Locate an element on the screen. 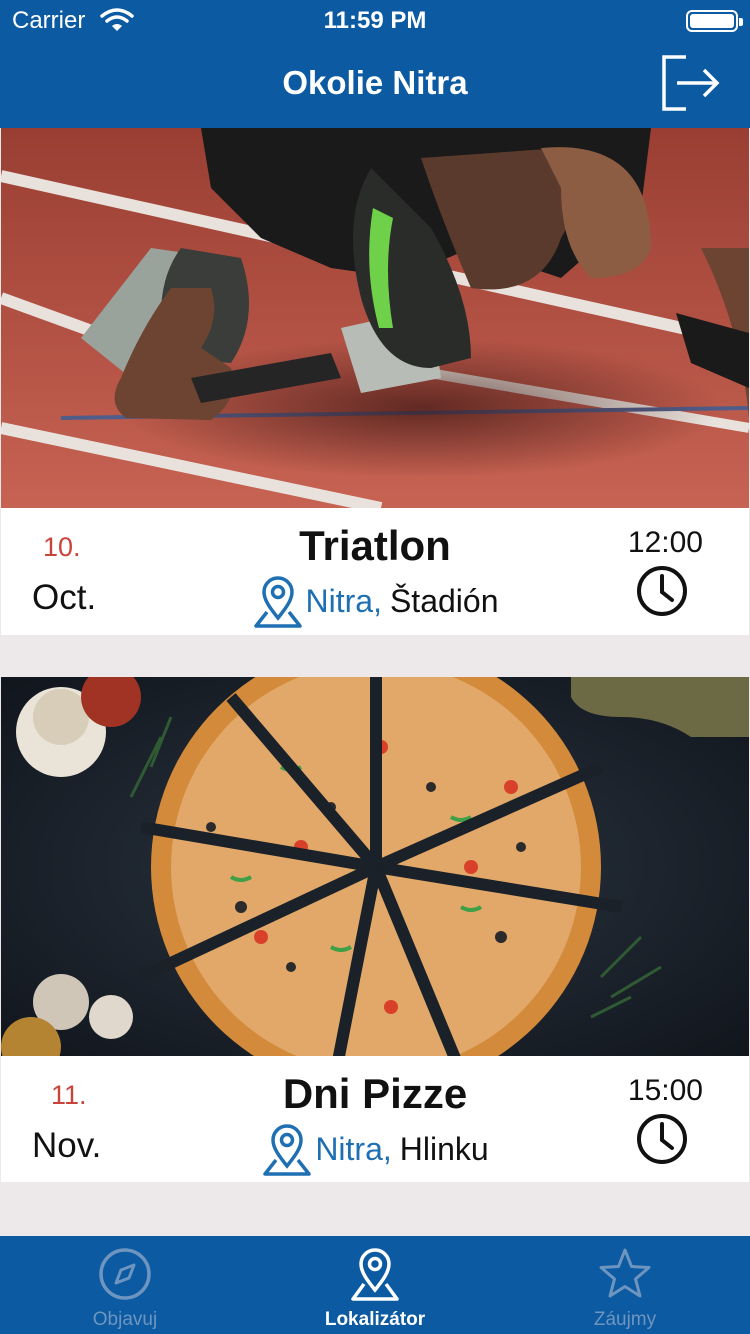 The width and height of the screenshot is (750, 1334). event-time: 15:00 is located at coordinates (665, 1090).